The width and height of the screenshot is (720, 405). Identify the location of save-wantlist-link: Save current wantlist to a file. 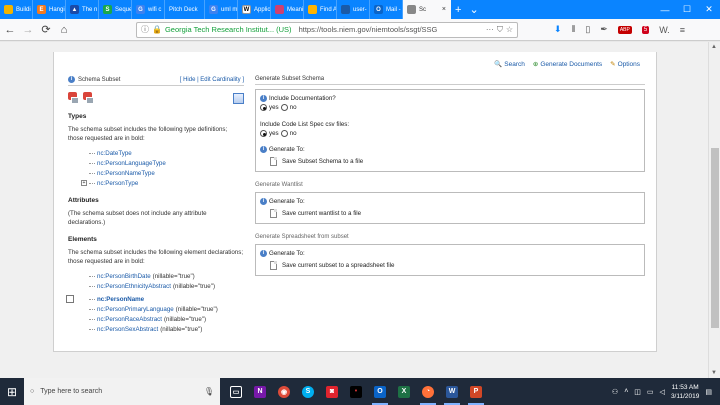
(455, 213).